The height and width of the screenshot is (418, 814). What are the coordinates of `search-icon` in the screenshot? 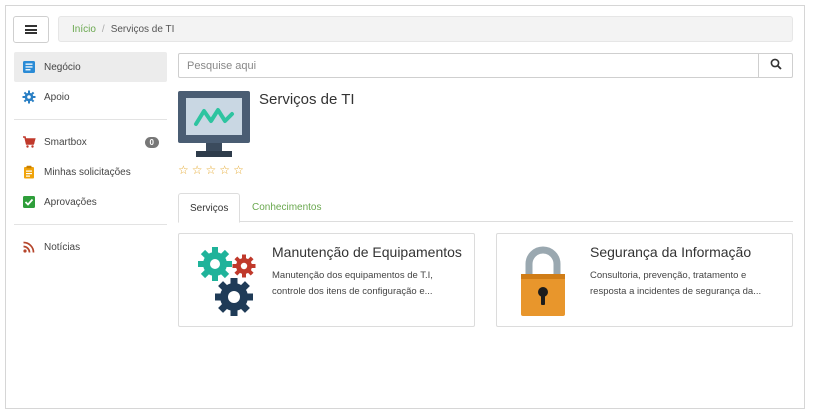 It's located at (776, 65).